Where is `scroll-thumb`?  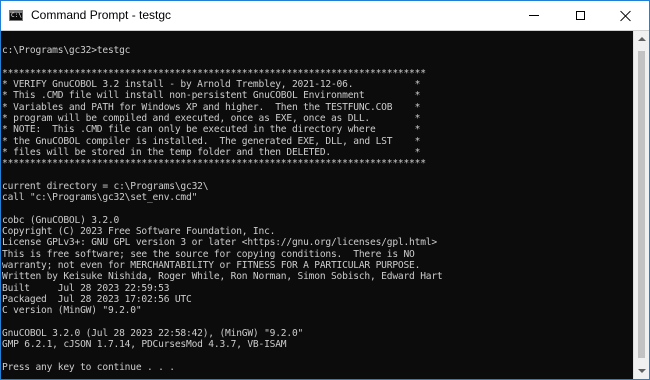 scroll-thumb is located at coordinates (641, 204).